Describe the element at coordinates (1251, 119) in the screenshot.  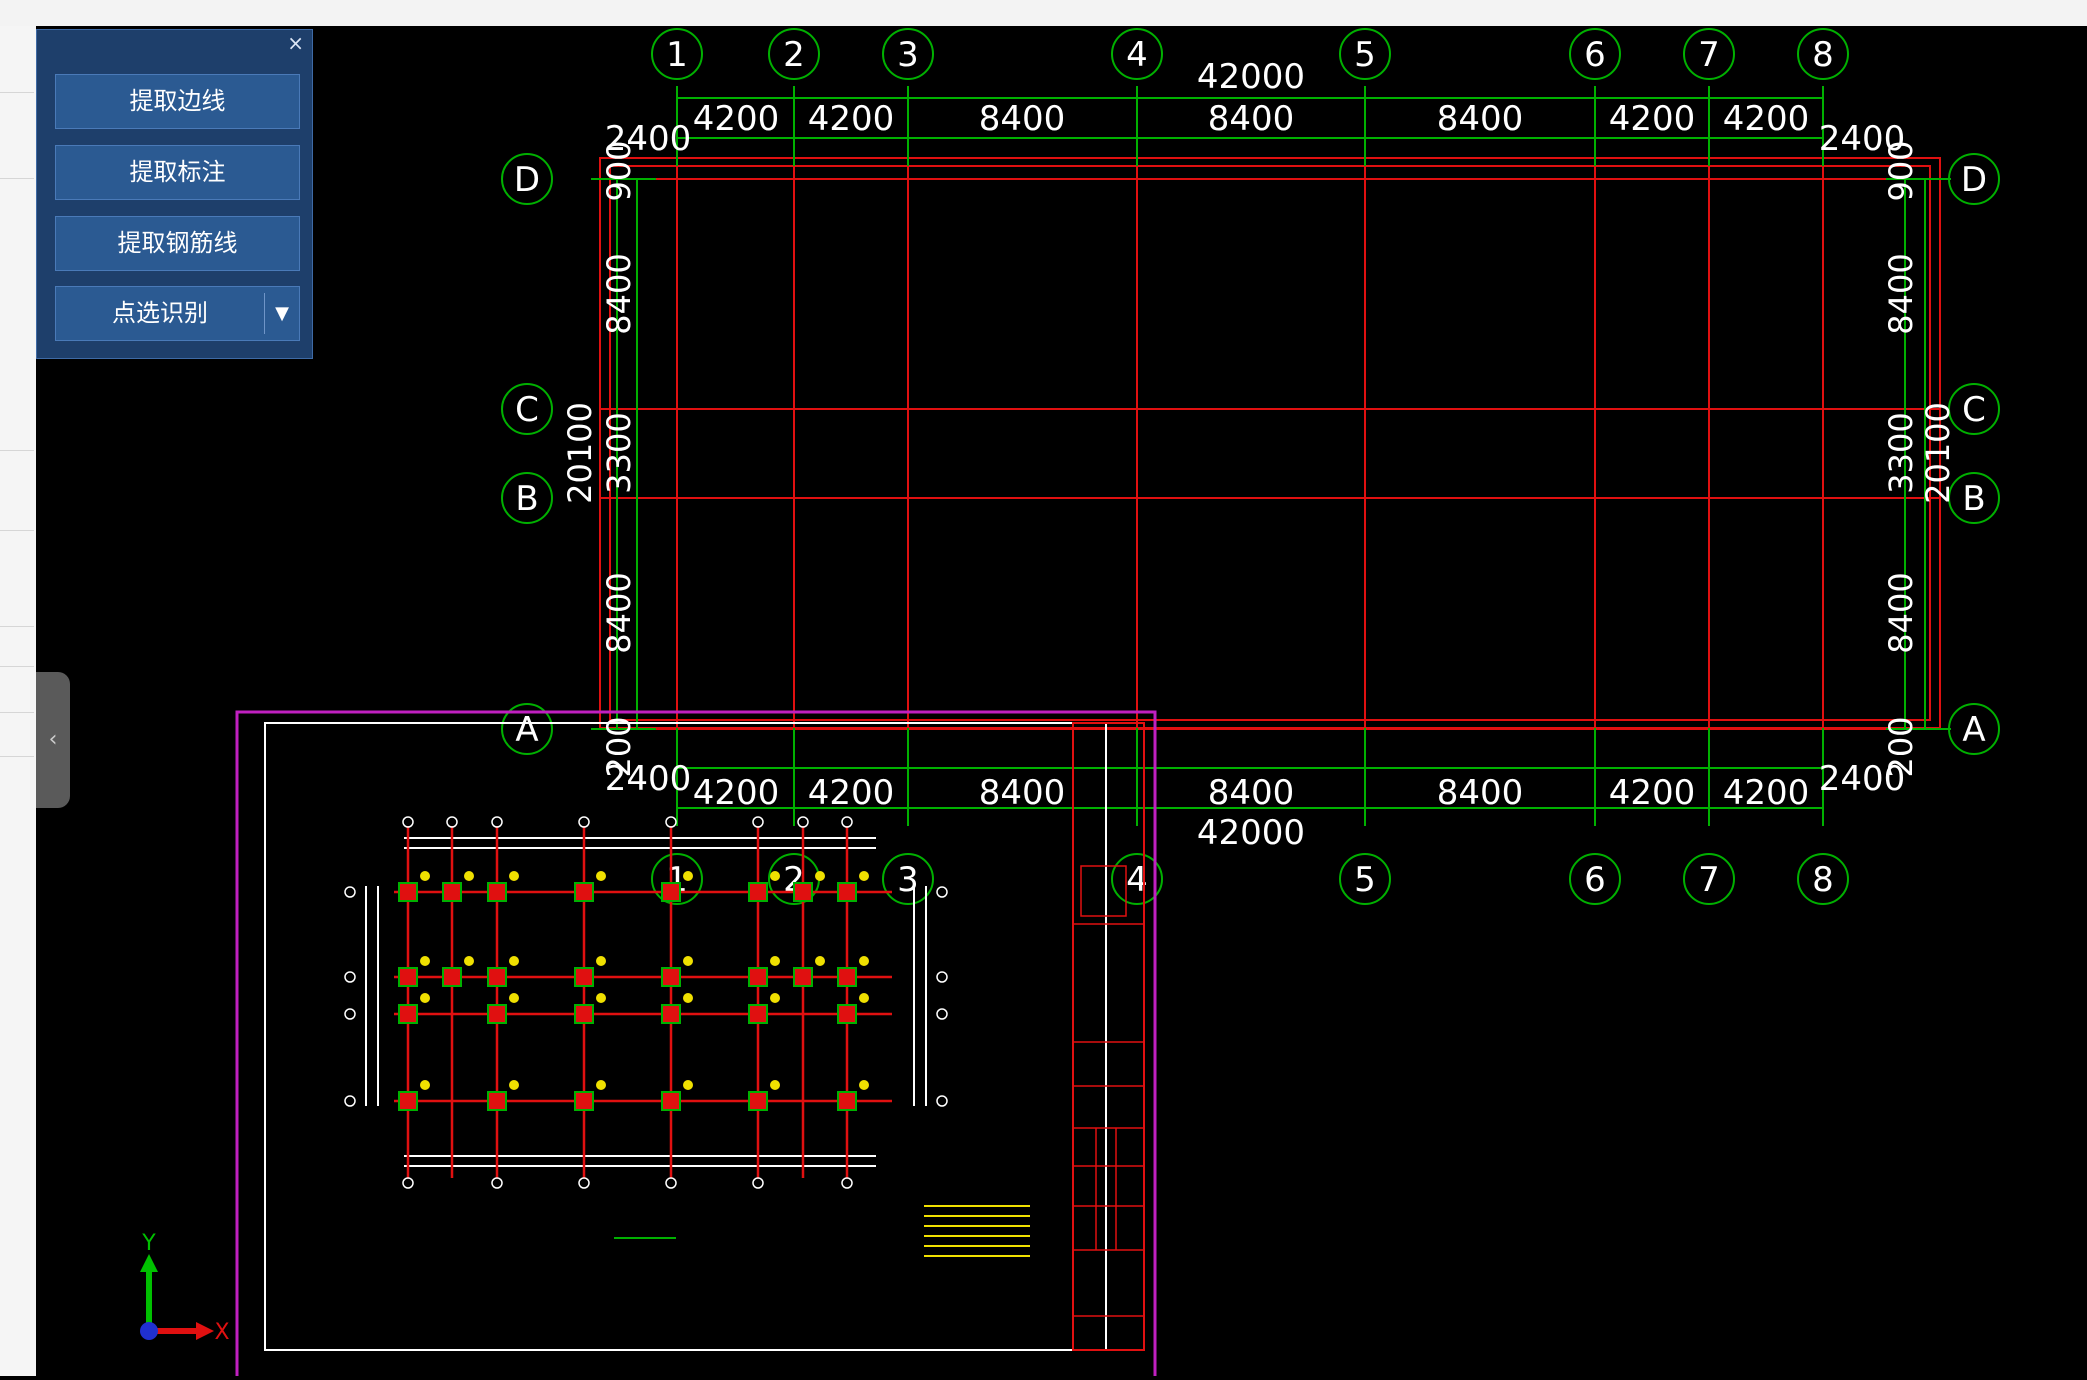
I see `dim-top-bay-4: 8400` at that location.